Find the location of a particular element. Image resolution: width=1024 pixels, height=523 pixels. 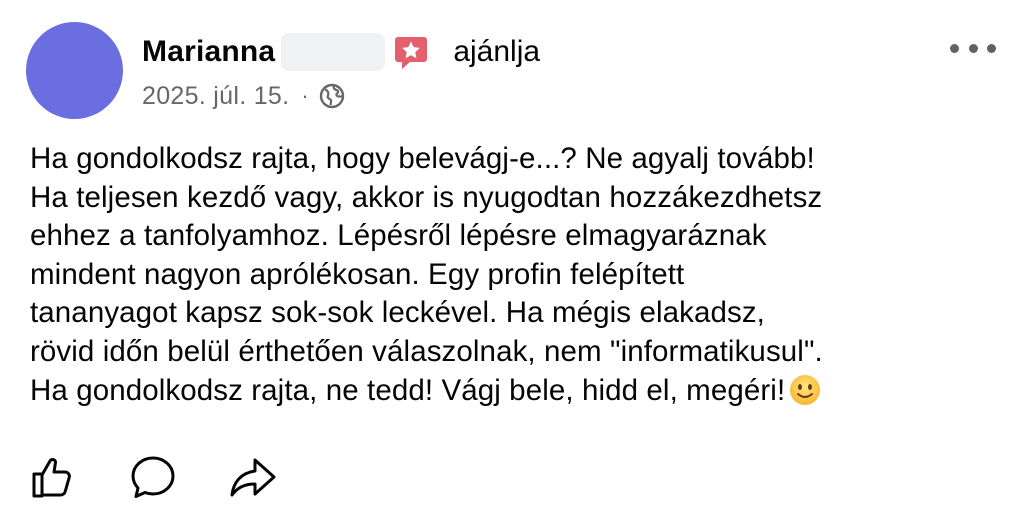

post-header: Marianna ajánlja is located at coordinates (341, 52).